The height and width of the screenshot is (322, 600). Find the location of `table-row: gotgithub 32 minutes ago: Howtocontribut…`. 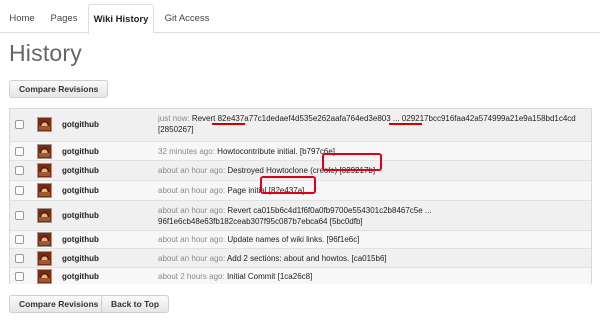

table-row: gotgithub 32 minutes ago: Howtocontribut… is located at coordinates (300, 150).